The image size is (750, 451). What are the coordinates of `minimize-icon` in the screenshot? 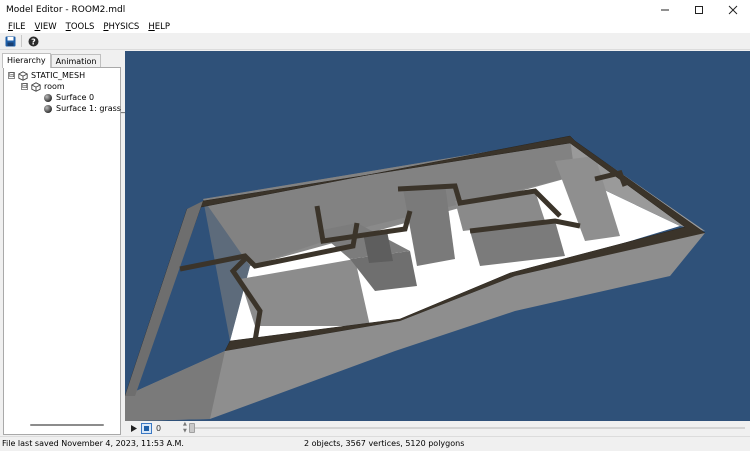 It's located at (665, 10).